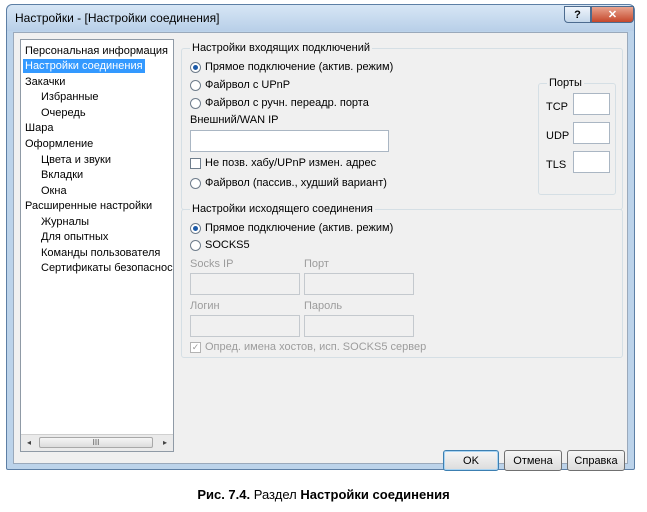  Describe the element at coordinates (557, 107) in the screenshot. I see `tcp-label: TCP` at that location.